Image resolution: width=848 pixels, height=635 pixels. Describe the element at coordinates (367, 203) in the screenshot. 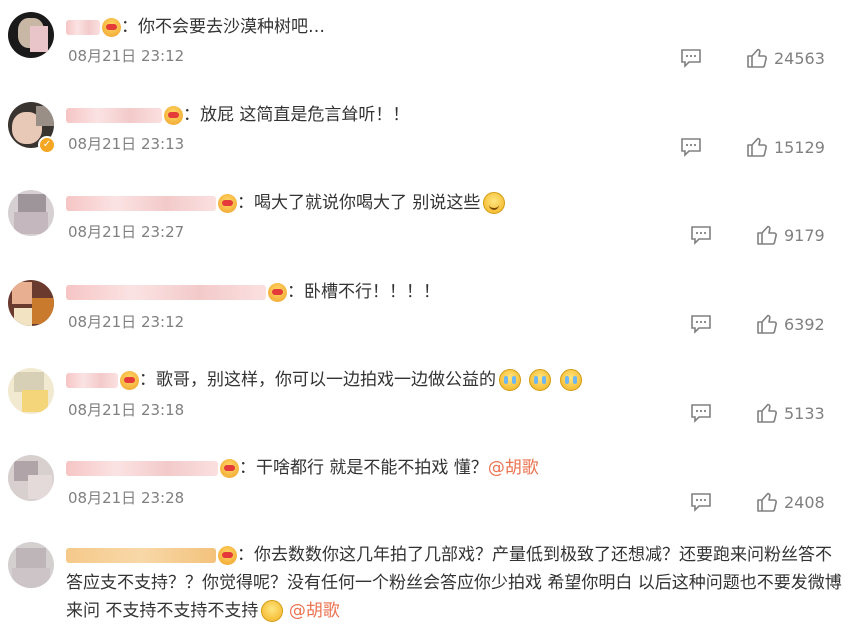

I see `comment-text: 喝大了就说你喝大了 别说这些` at that location.